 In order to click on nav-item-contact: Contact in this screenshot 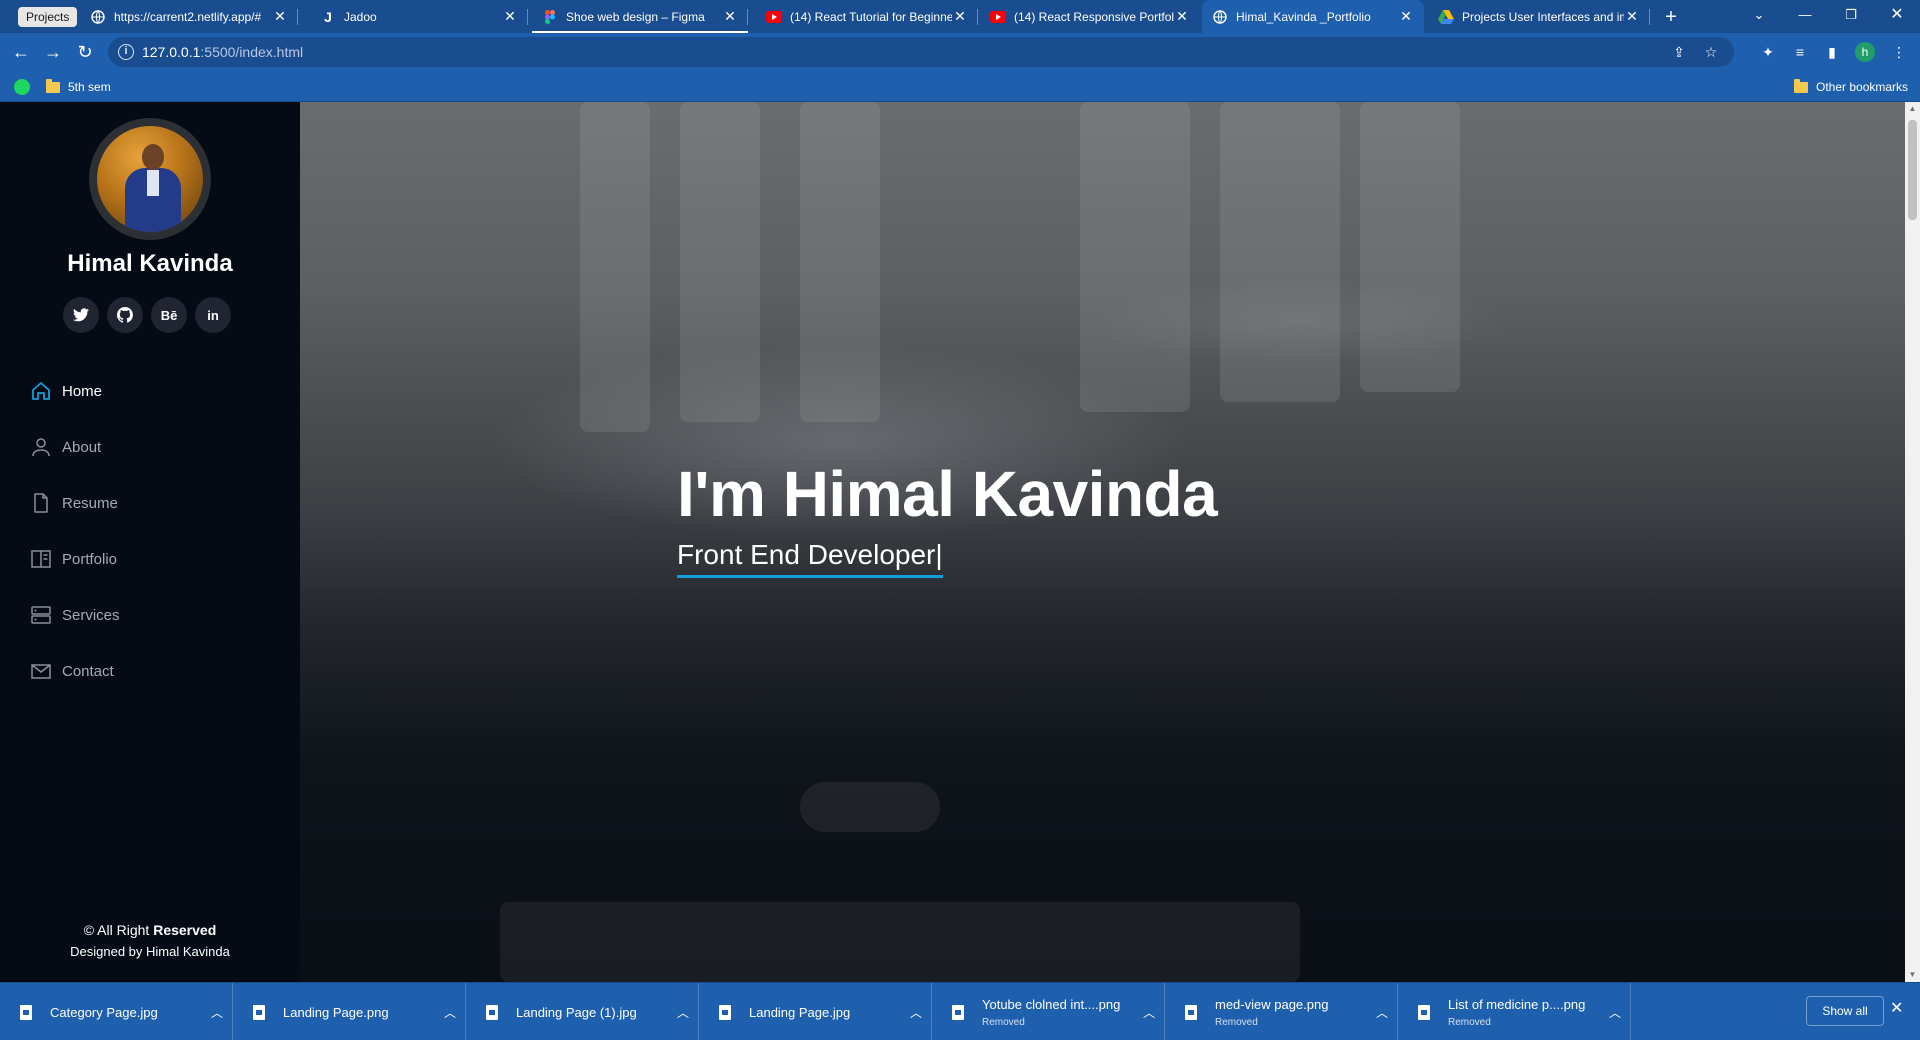, I will do `click(150, 671)`.